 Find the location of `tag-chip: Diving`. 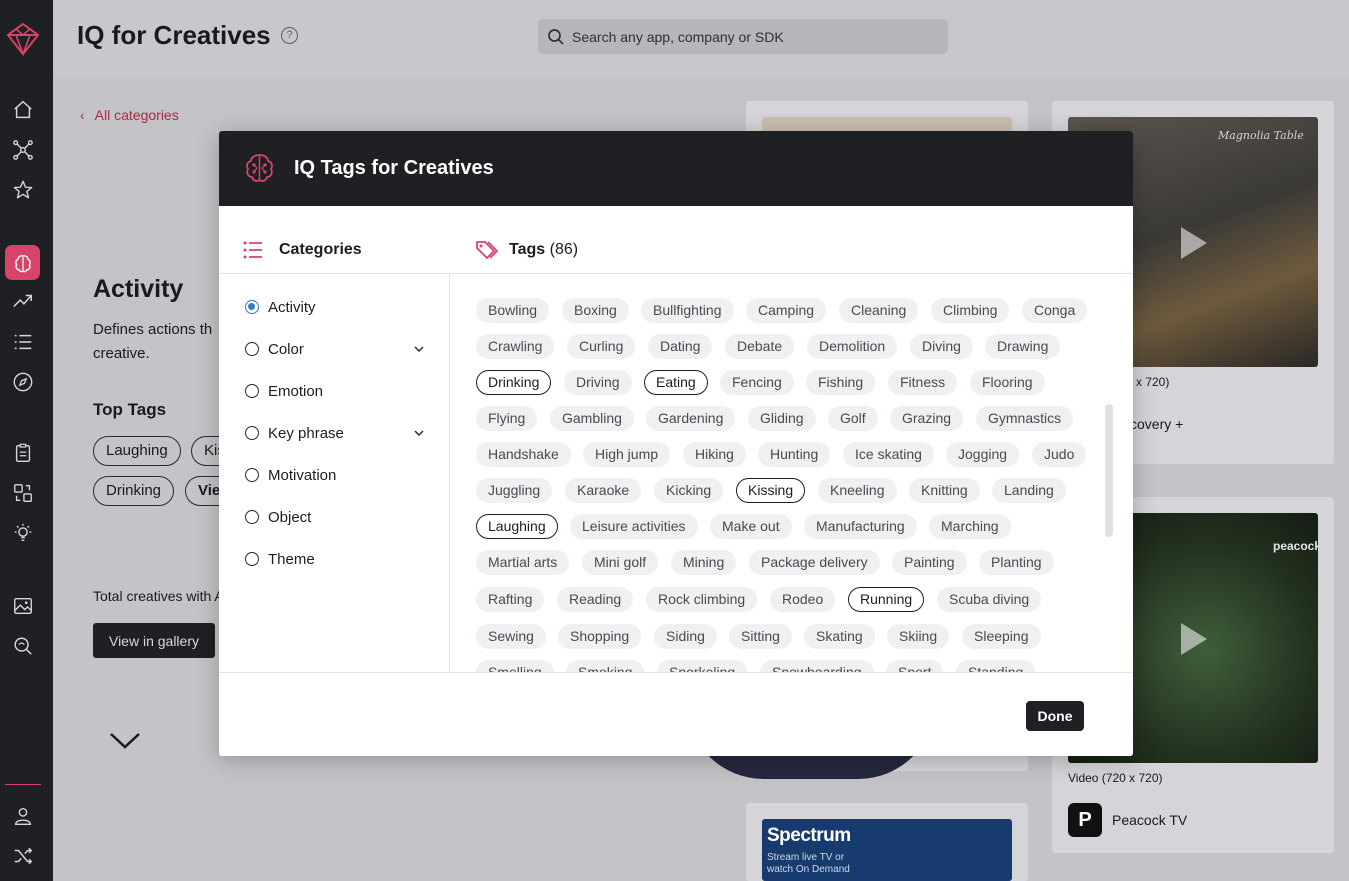

tag-chip: Diving is located at coordinates (941, 346).